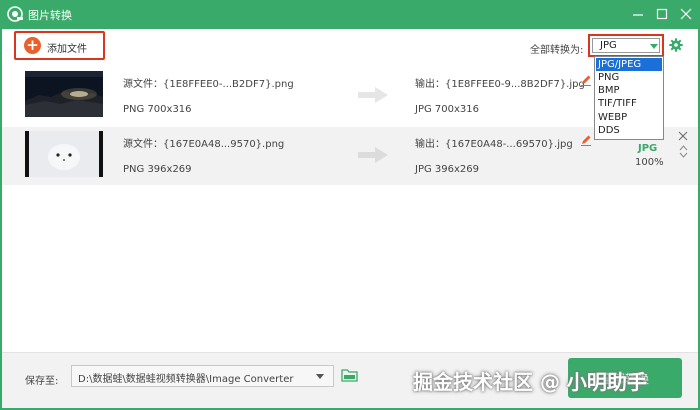 This screenshot has height=410, width=700. Describe the element at coordinates (208, 84) in the screenshot. I see `source-file-name: 源文件：{1E8FFEE0-...B2DF7}.png` at that location.